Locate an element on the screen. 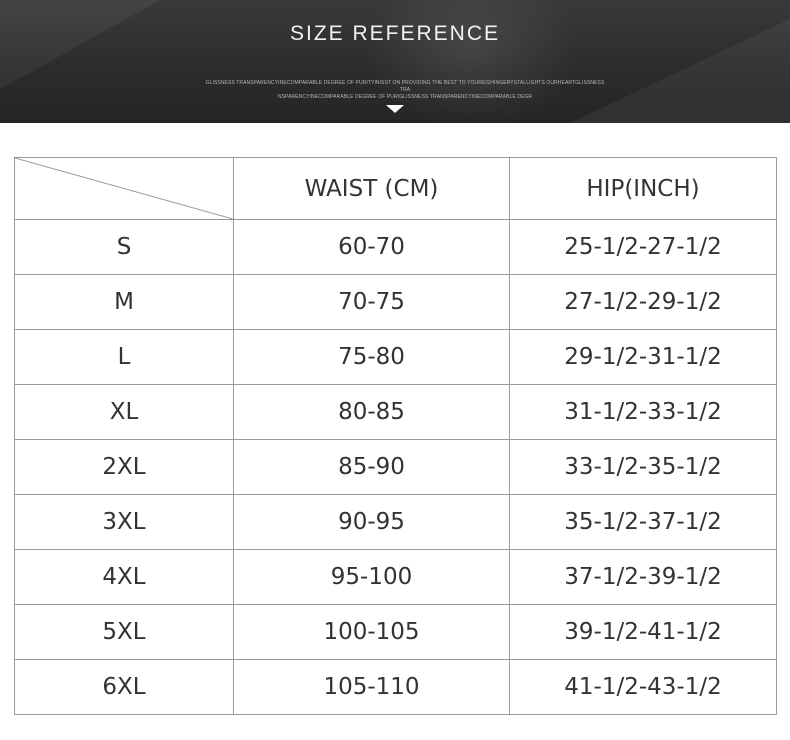 The width and height of the screenshot is (790, 740). table-row: 6XL 105-110 41-1/2-43-1/2 is located at coordinates (395, 687).